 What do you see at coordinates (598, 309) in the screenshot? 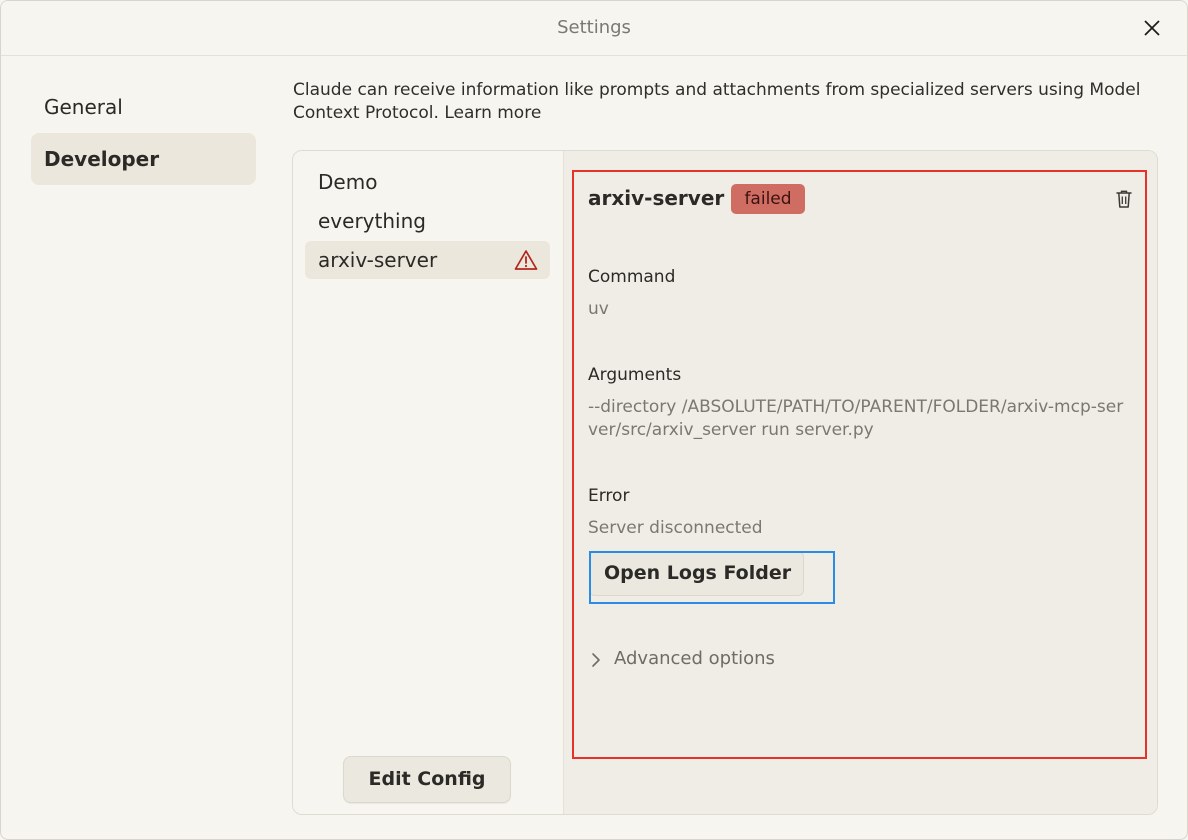
I see `command-value: uv` at bounding box center [598, 309].